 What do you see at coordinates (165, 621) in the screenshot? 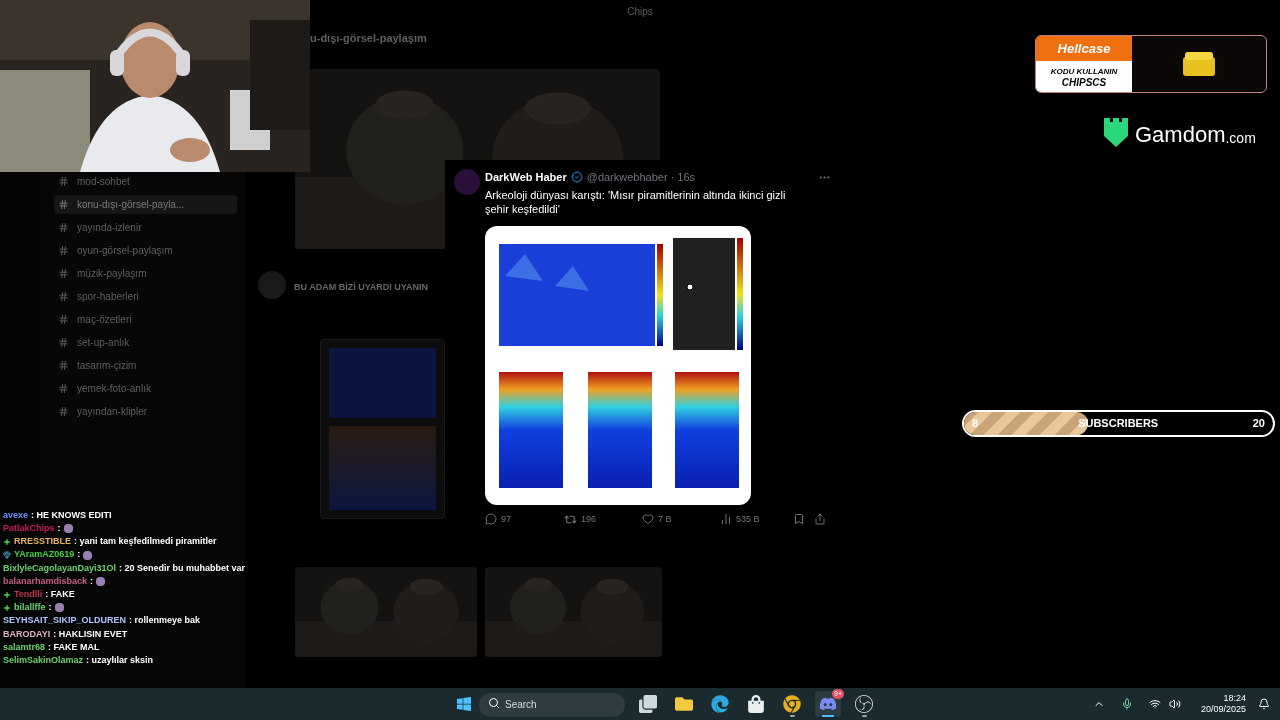
I see `chat-message: : rollenmeye bak` at bounding box center [165, 621].